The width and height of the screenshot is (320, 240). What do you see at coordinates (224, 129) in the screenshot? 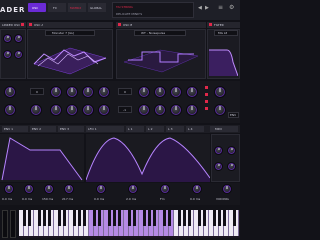
I see `mod-tab-midi: MIDI` at bounding box center [224, 129].